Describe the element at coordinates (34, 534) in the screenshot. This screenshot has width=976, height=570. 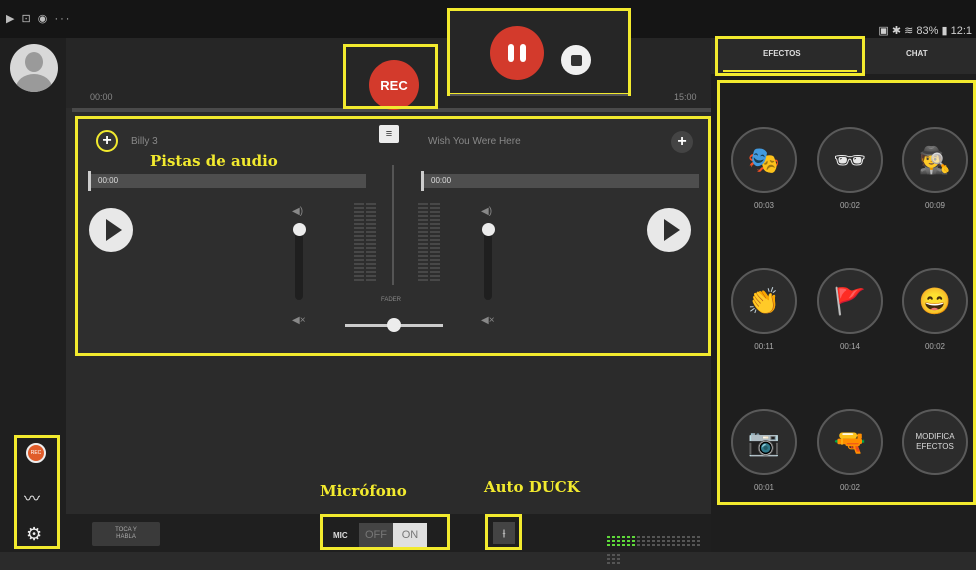
I see `gear-icon: ⚙` at that location.